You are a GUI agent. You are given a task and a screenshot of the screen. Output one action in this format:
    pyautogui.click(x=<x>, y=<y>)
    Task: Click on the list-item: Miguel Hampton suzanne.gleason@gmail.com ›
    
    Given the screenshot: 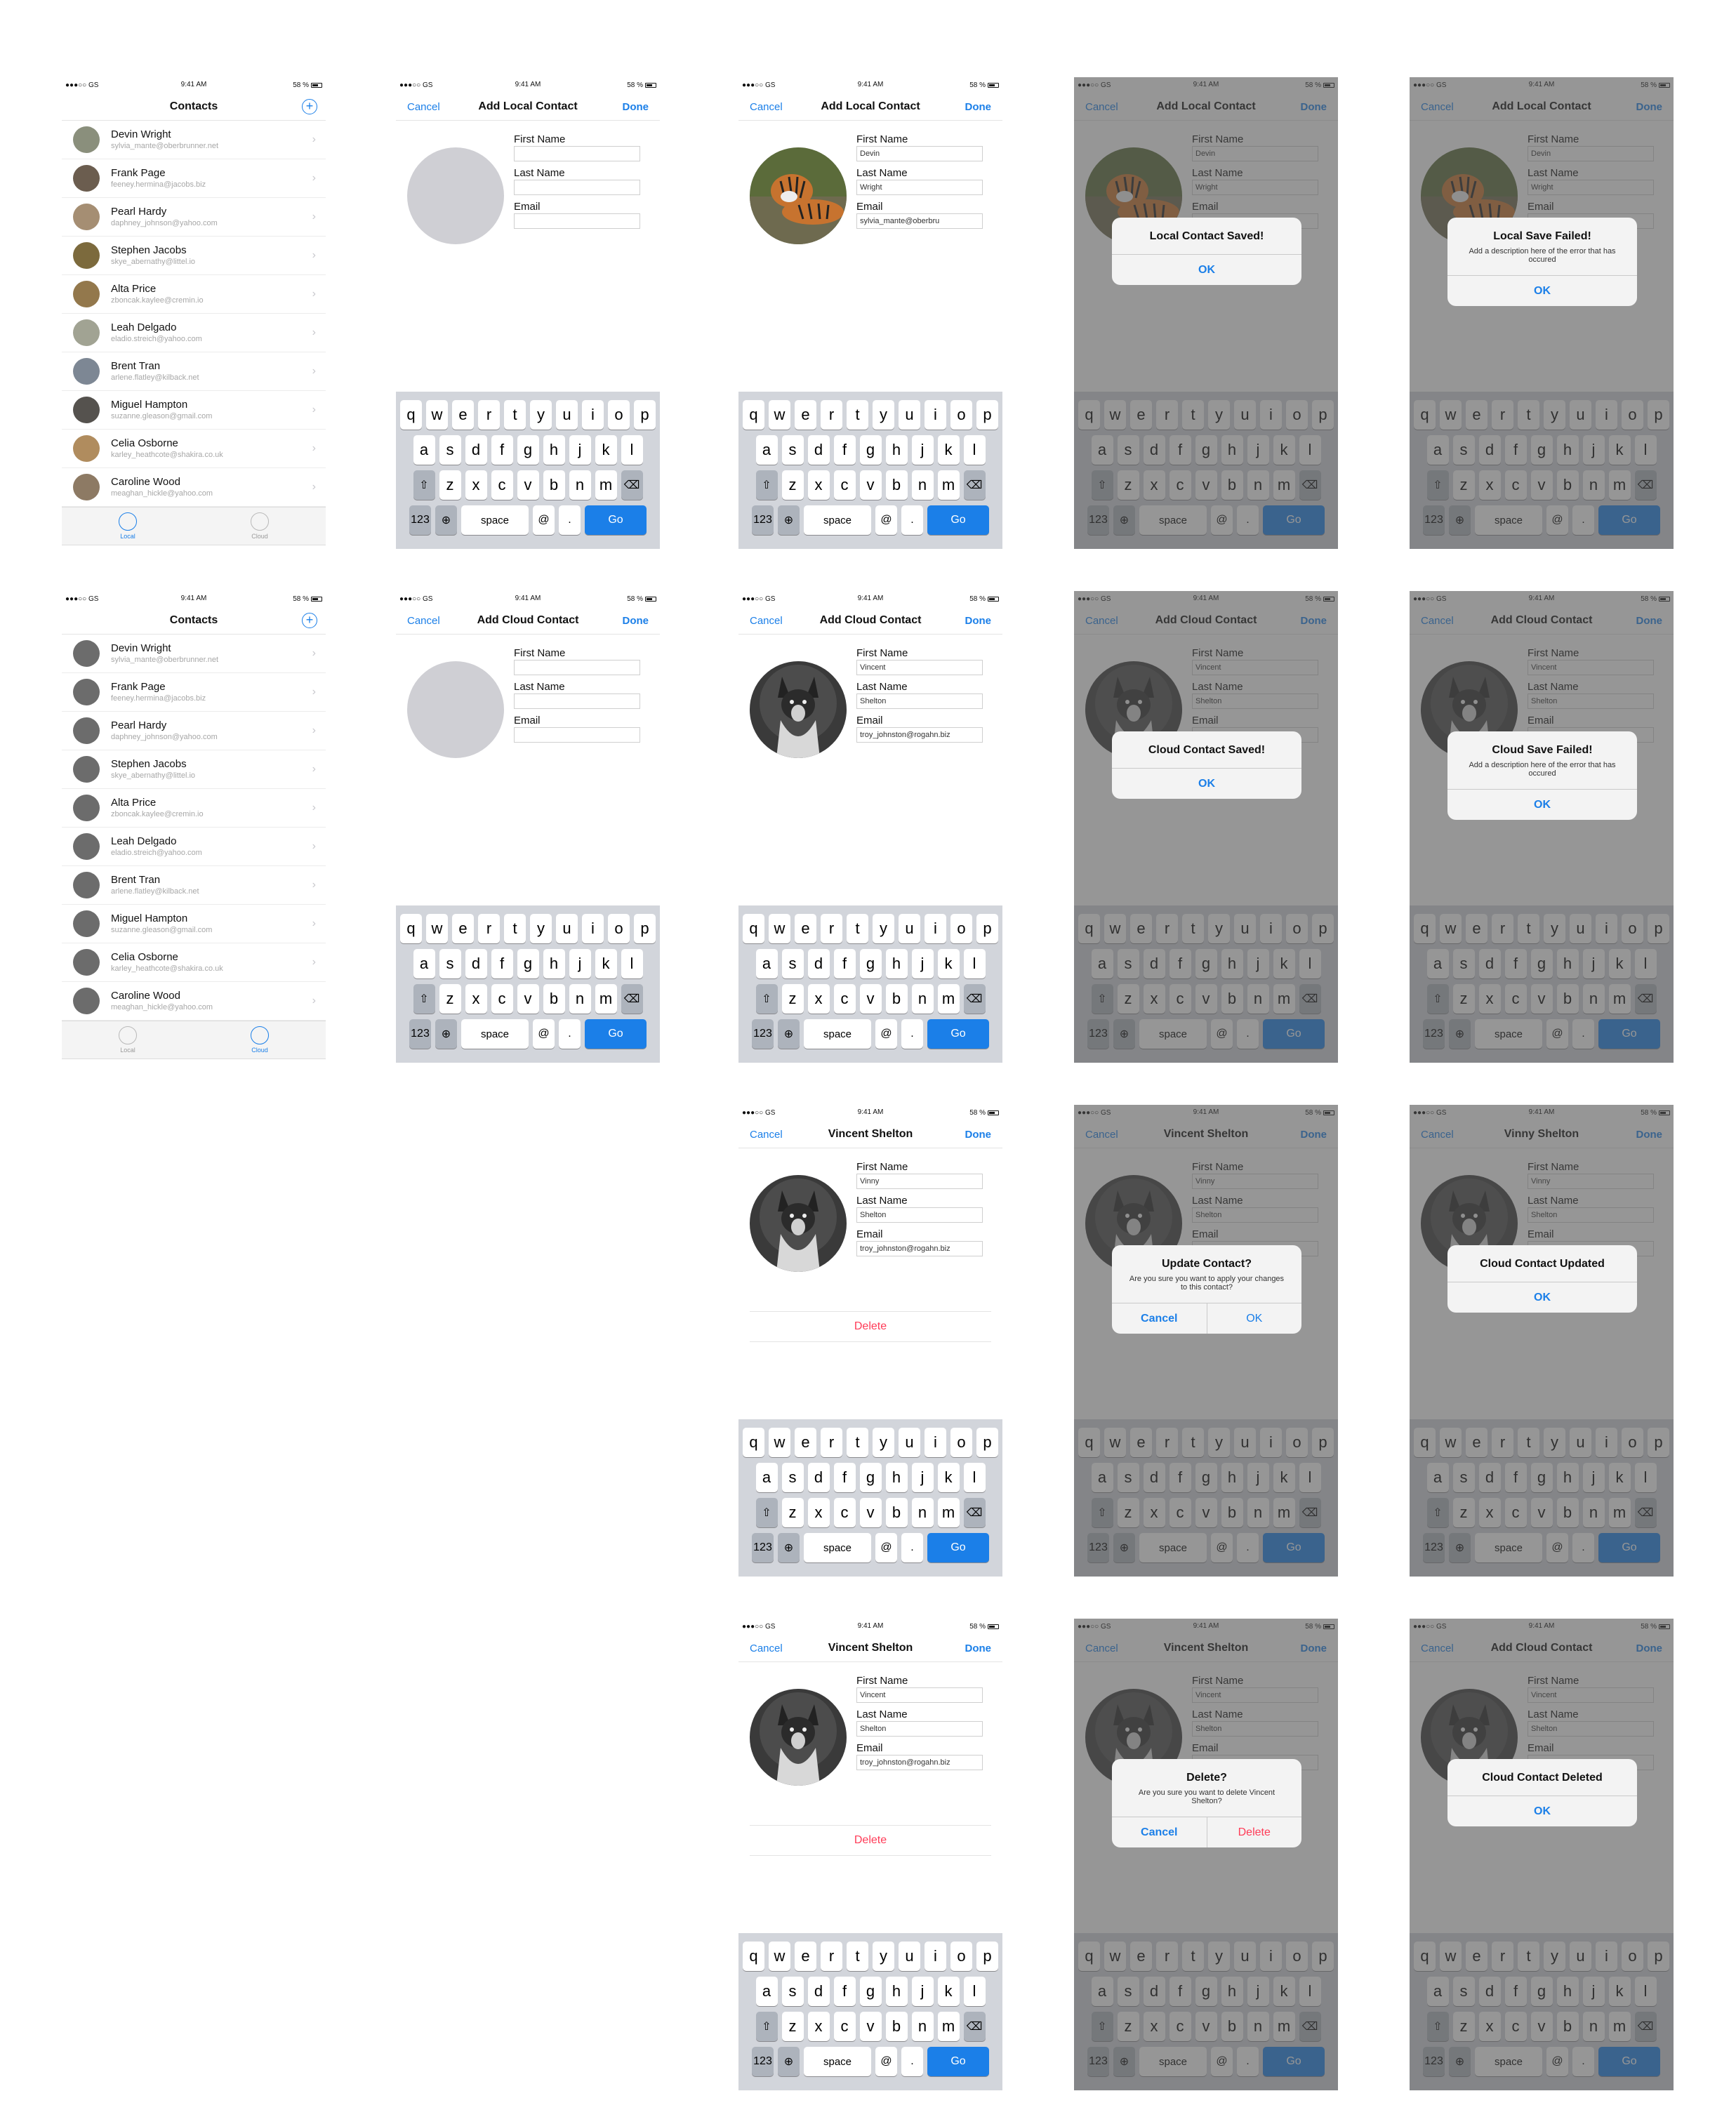 What is the action you would take?
    pyautogui.click(x=194, y=924)
    